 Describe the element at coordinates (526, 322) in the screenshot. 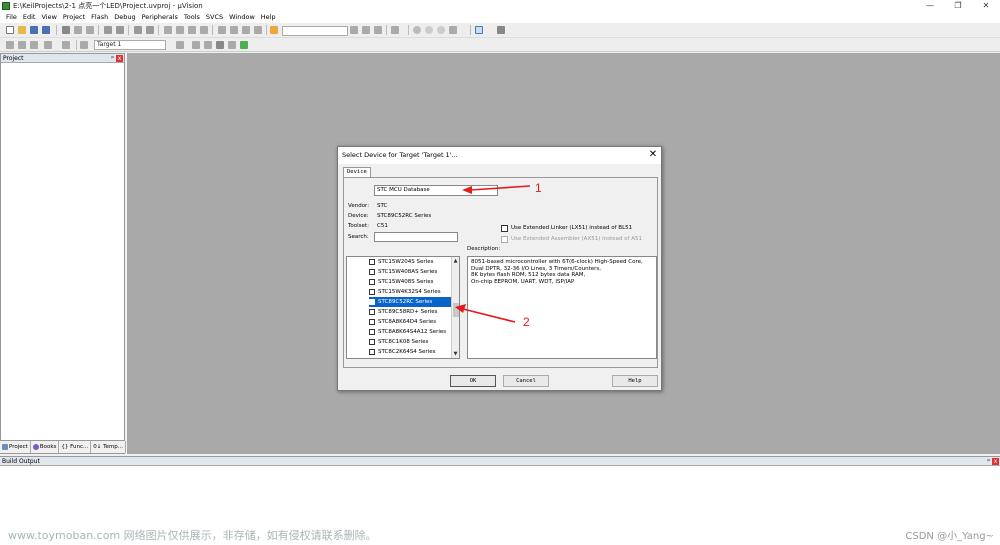

I see `annotation-label-2: 2` at that location.